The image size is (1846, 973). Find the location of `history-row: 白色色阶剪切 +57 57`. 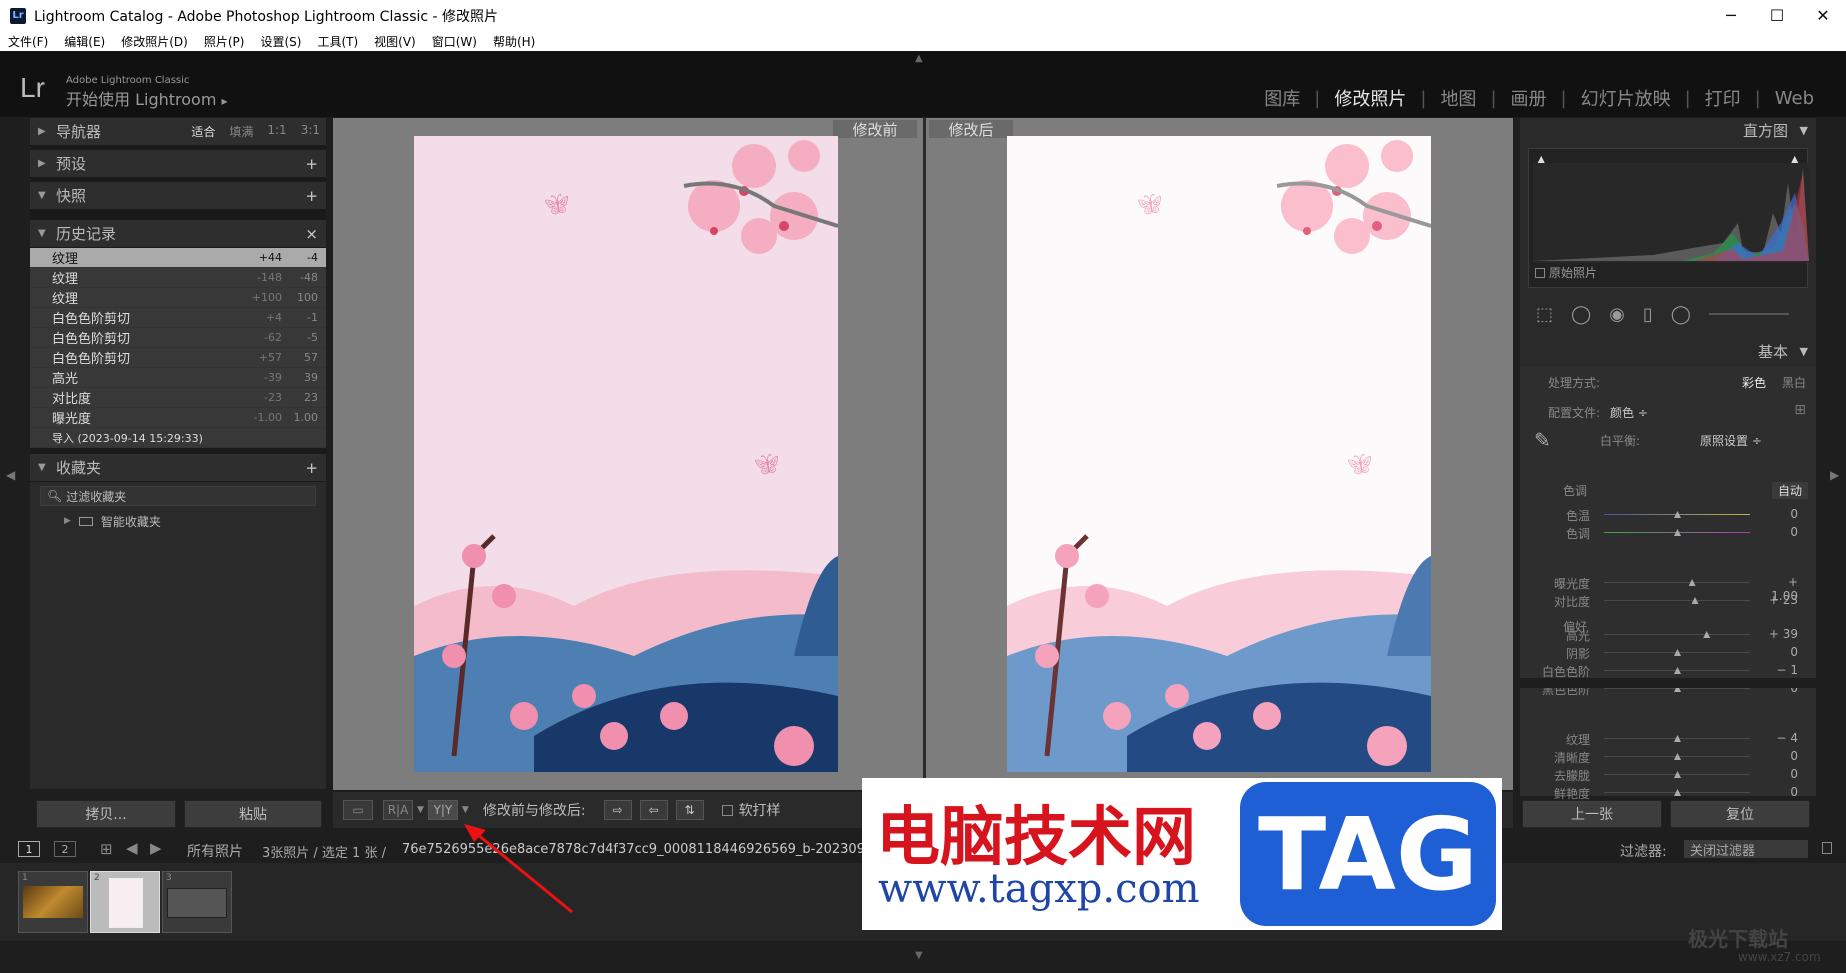

history-row: 白色色阶剪切 +57 57 is located at coordinates (178, 358).